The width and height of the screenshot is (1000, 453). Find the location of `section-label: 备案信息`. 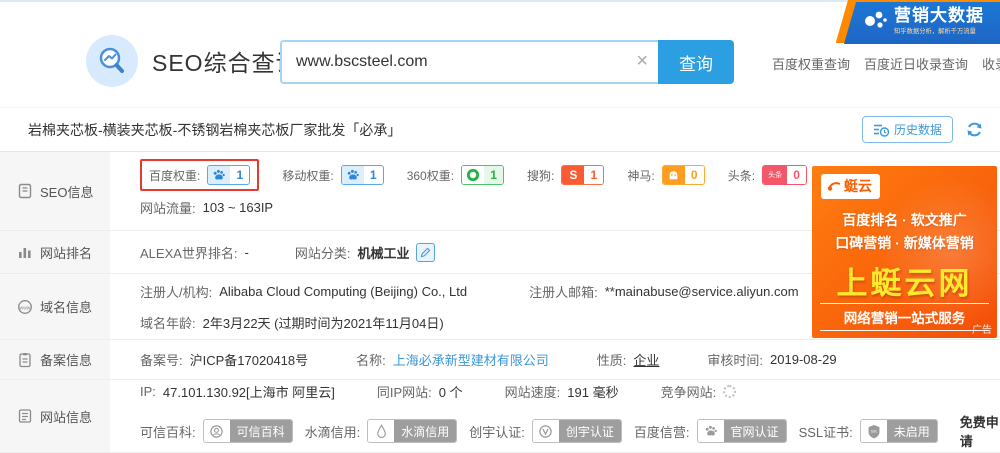

section-label: 备案信息 is located at coordinates (66, 360).